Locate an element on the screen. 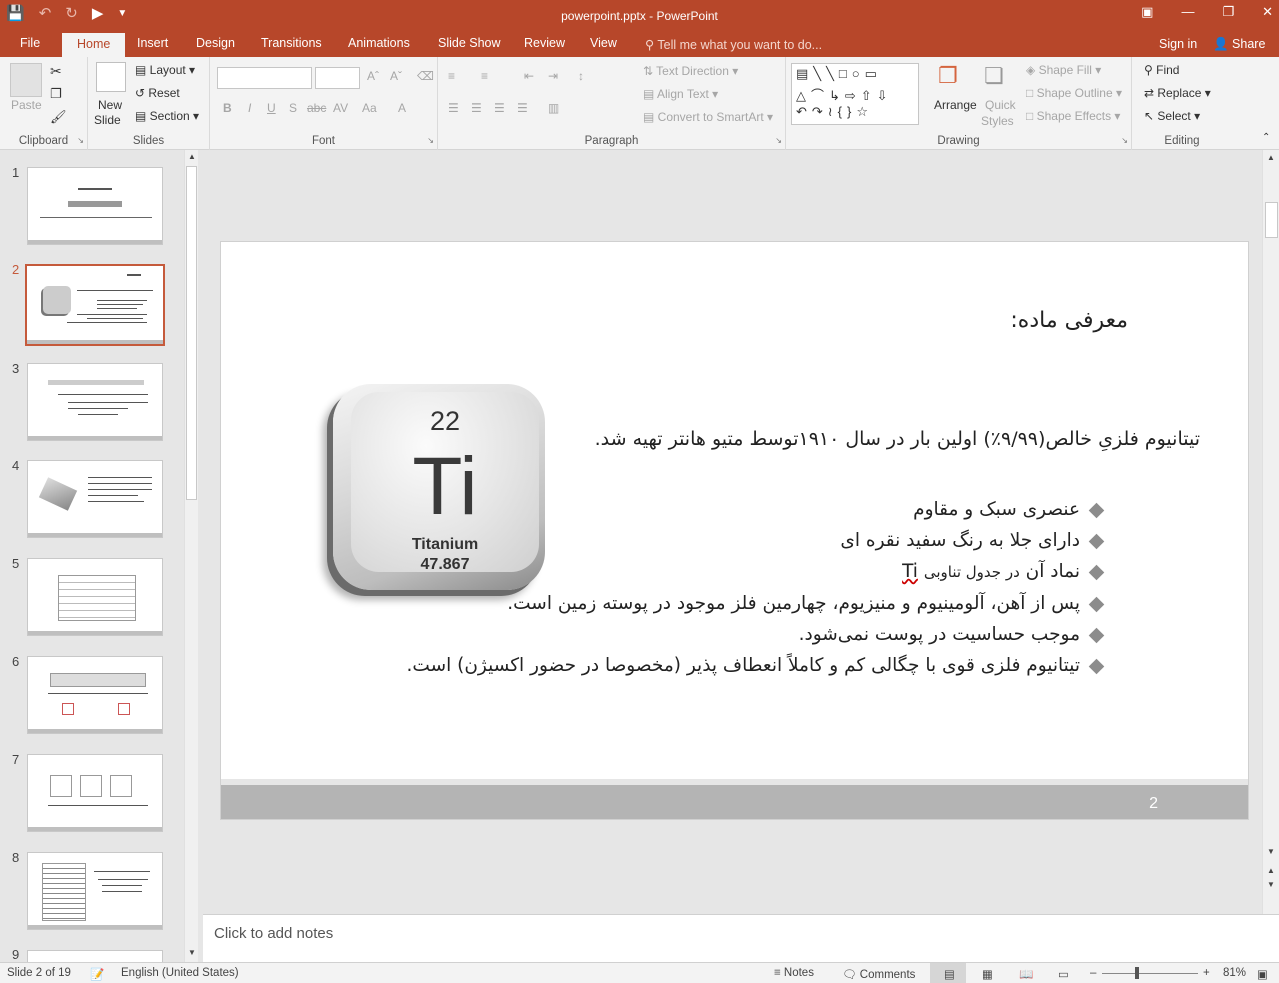 This screenshot has height=983, width=1279. zoom-slider is located at coordinates (1150, 973).